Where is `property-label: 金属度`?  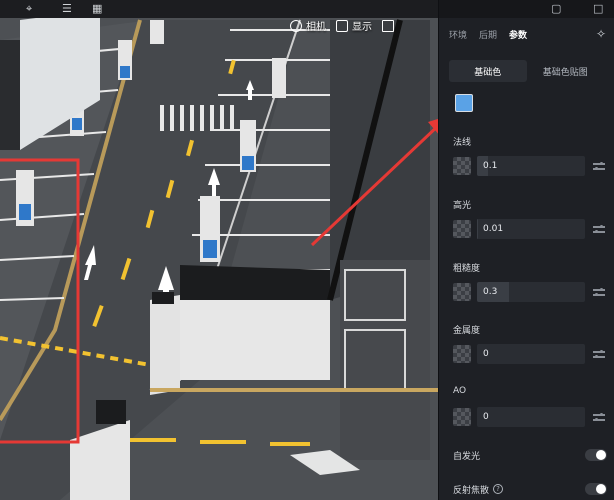
property-label: 金属度 is located at coordinates (467, 331).